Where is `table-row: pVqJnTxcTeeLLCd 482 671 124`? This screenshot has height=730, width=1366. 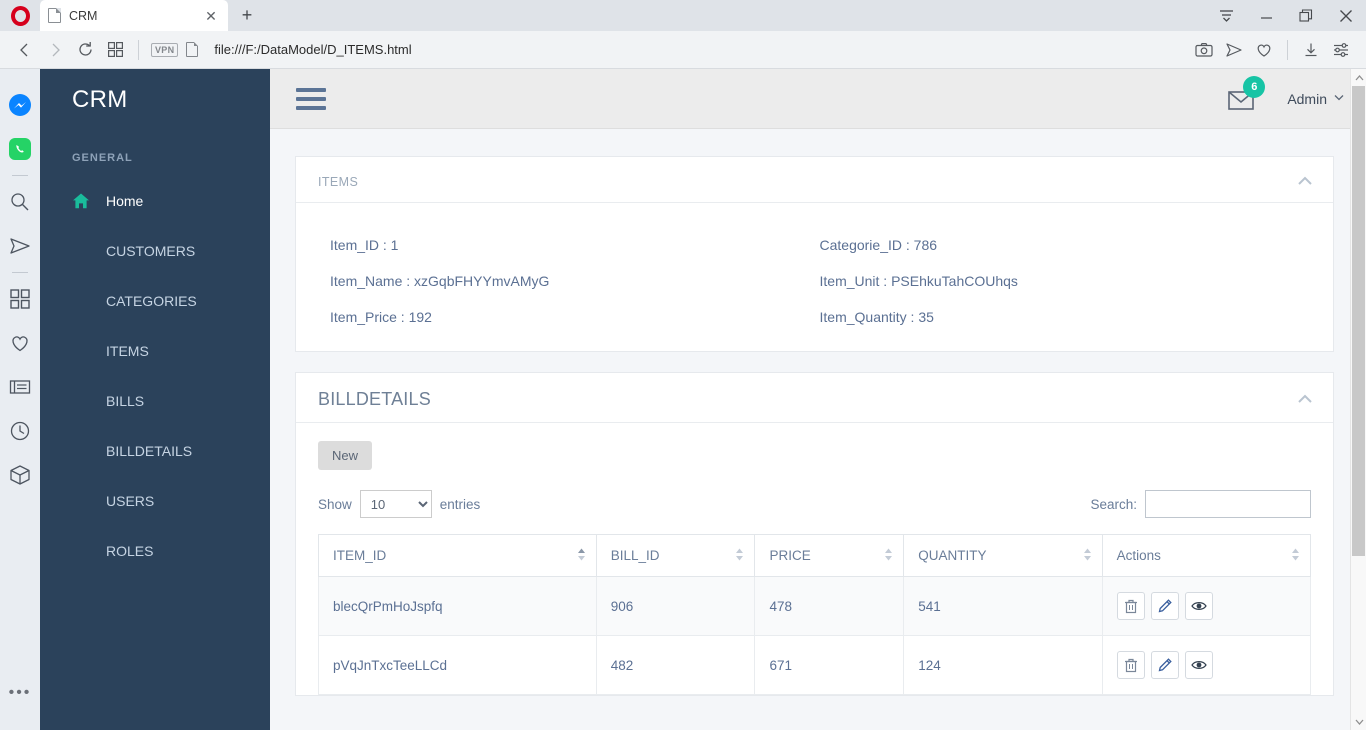
table-row: pVqJnTxcTeeLLCd 482 671 124 is located at coordinates (815, 665).